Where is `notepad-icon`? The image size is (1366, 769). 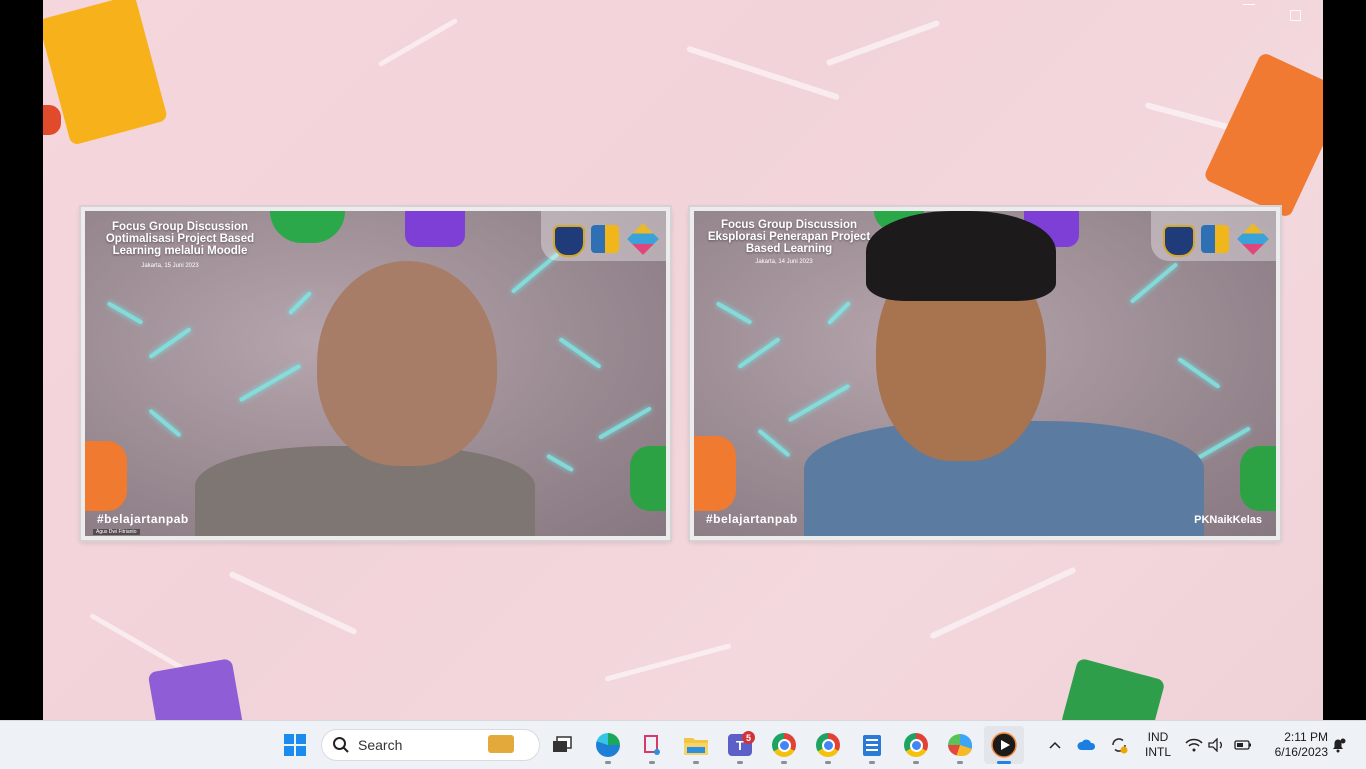 notepad-icon is located at coordinates (872, 745).